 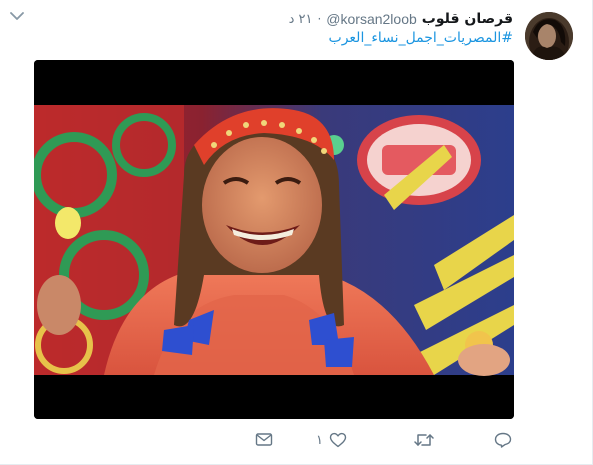 What do you see at coordinates (371, 19) in the screenshot?
I see `user-handle: @korsan2loob` at bounding box center [371, 19].